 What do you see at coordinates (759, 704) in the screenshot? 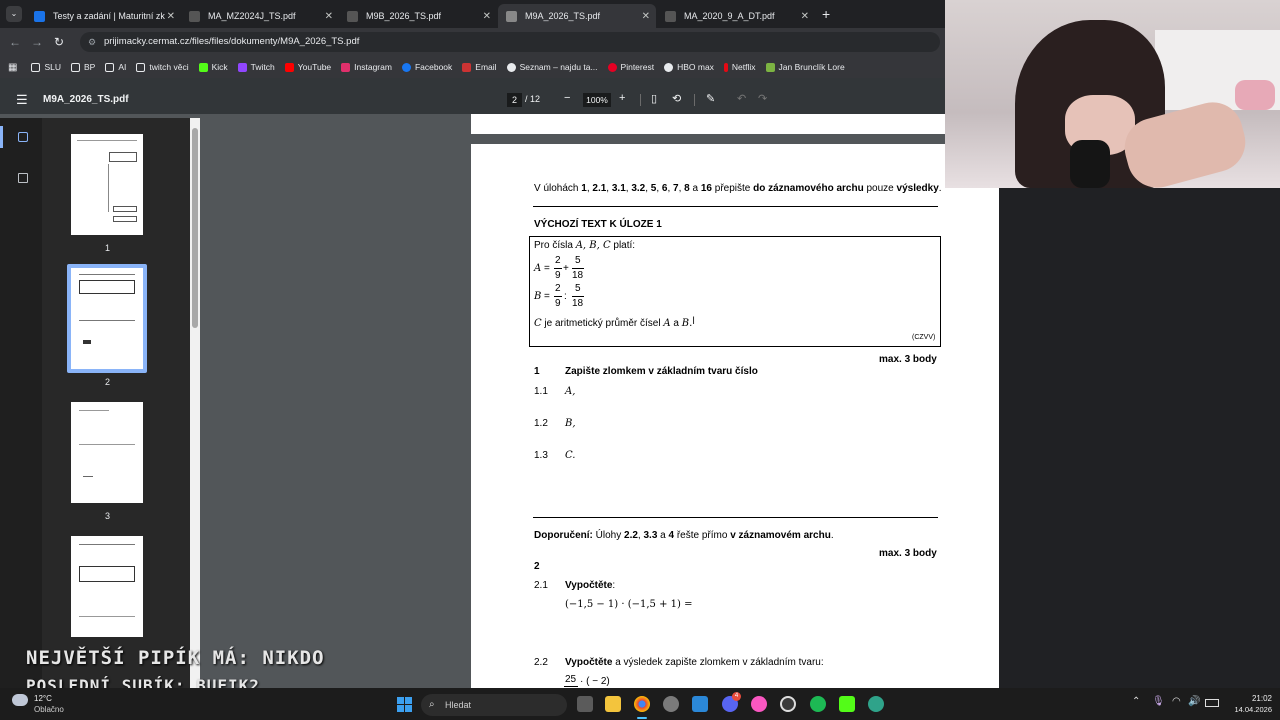
I see `itunes-icon` at bounding box center [759, 704].